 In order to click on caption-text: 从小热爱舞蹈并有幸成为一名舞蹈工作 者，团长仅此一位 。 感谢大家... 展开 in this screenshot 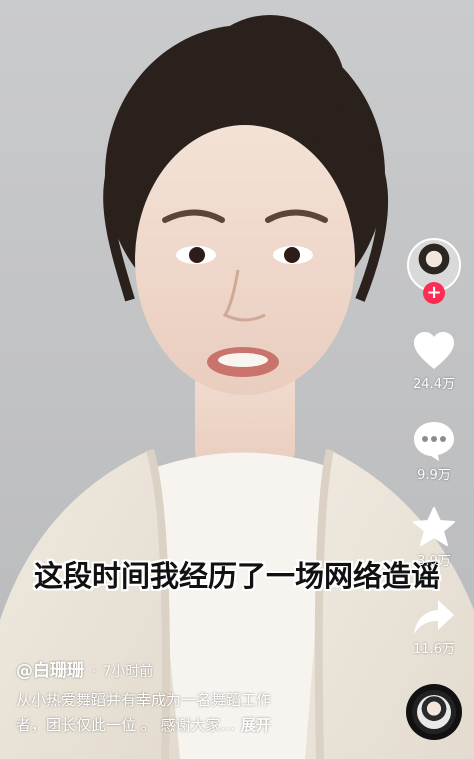, I will do `click(206, 713)`.